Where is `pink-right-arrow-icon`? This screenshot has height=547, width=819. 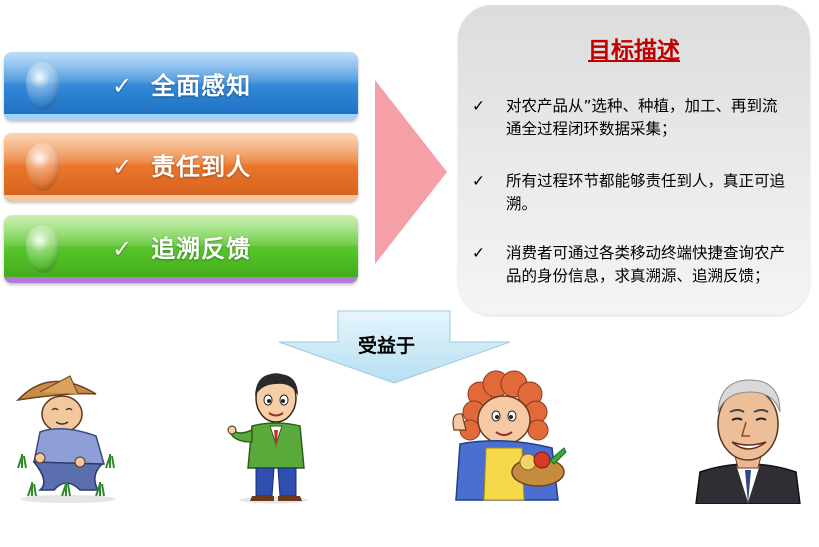
pink-right-arrow-icon is located at coordinates (411, 172).